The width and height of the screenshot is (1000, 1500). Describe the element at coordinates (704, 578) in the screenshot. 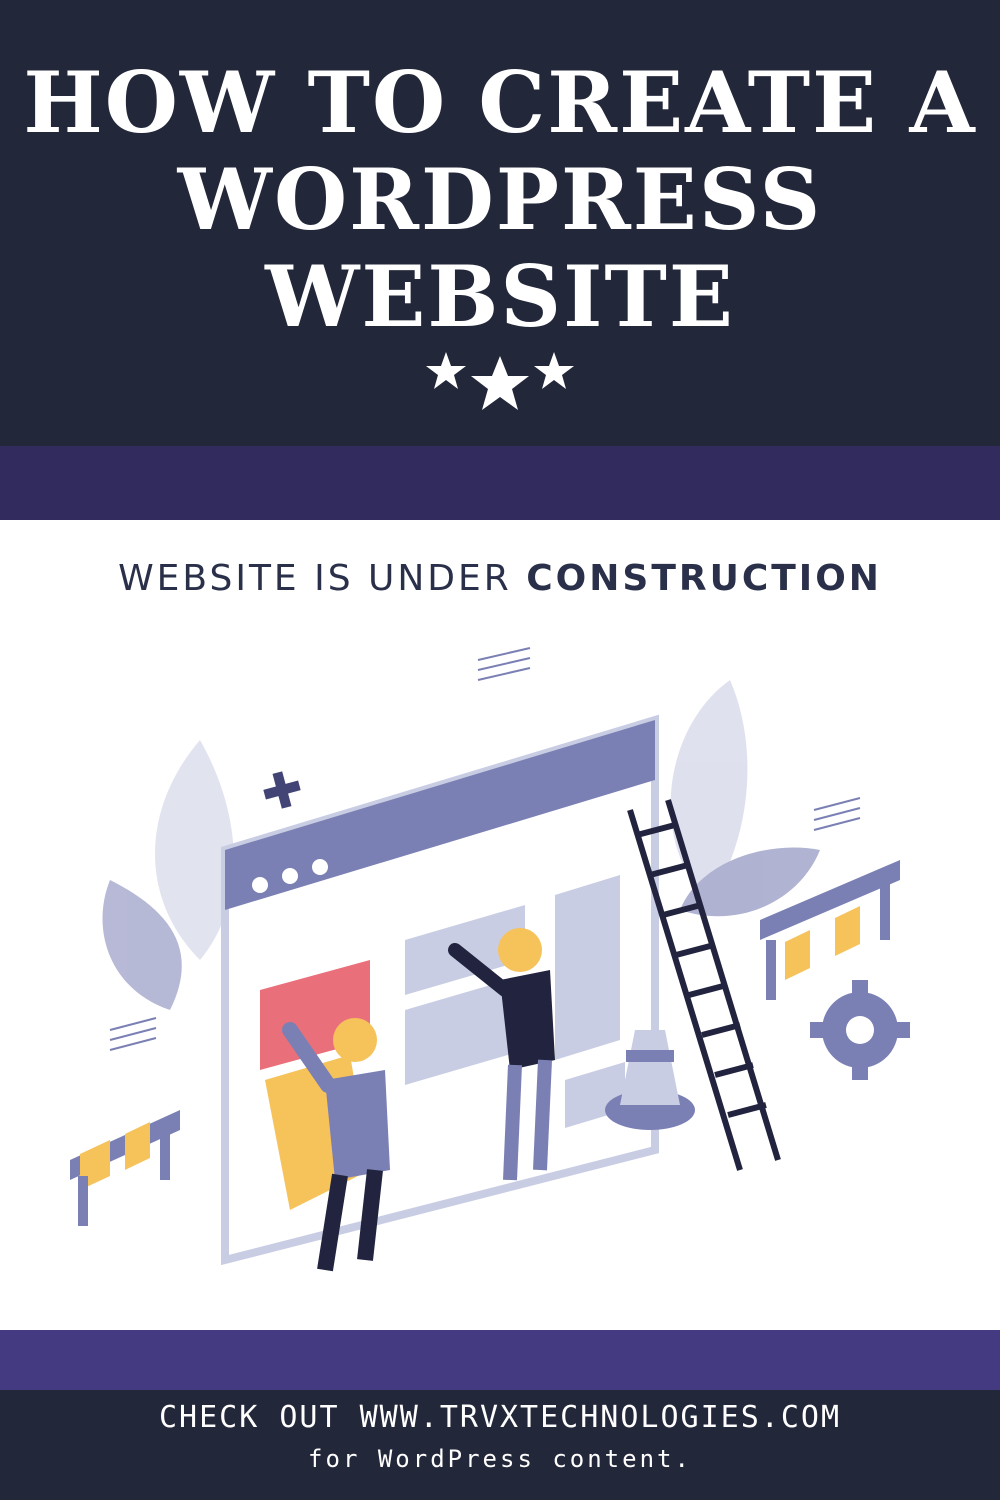

I see `heading-bold-text: CONSTRUCTION` at that location.